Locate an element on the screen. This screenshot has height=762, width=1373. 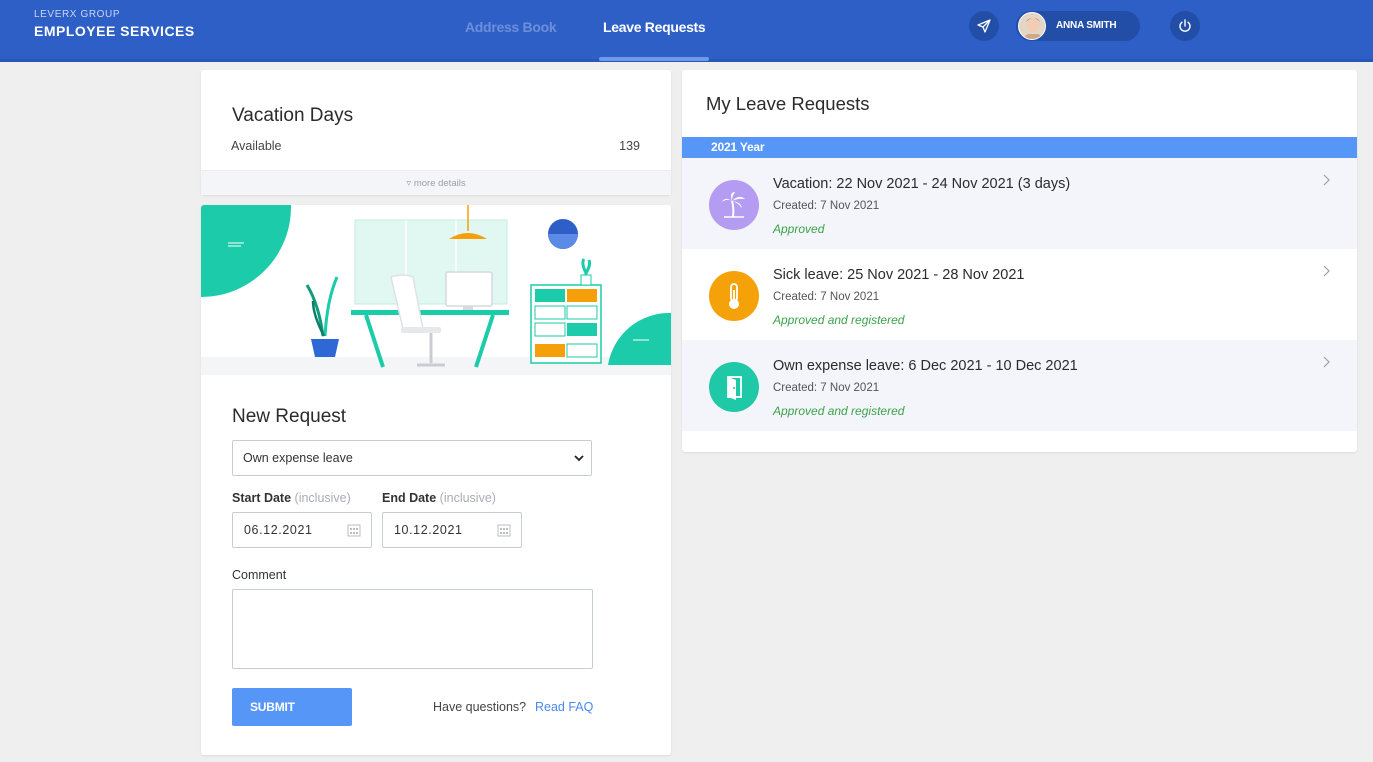
end-date-label-text: End Date is located at coordinates (409, 498).